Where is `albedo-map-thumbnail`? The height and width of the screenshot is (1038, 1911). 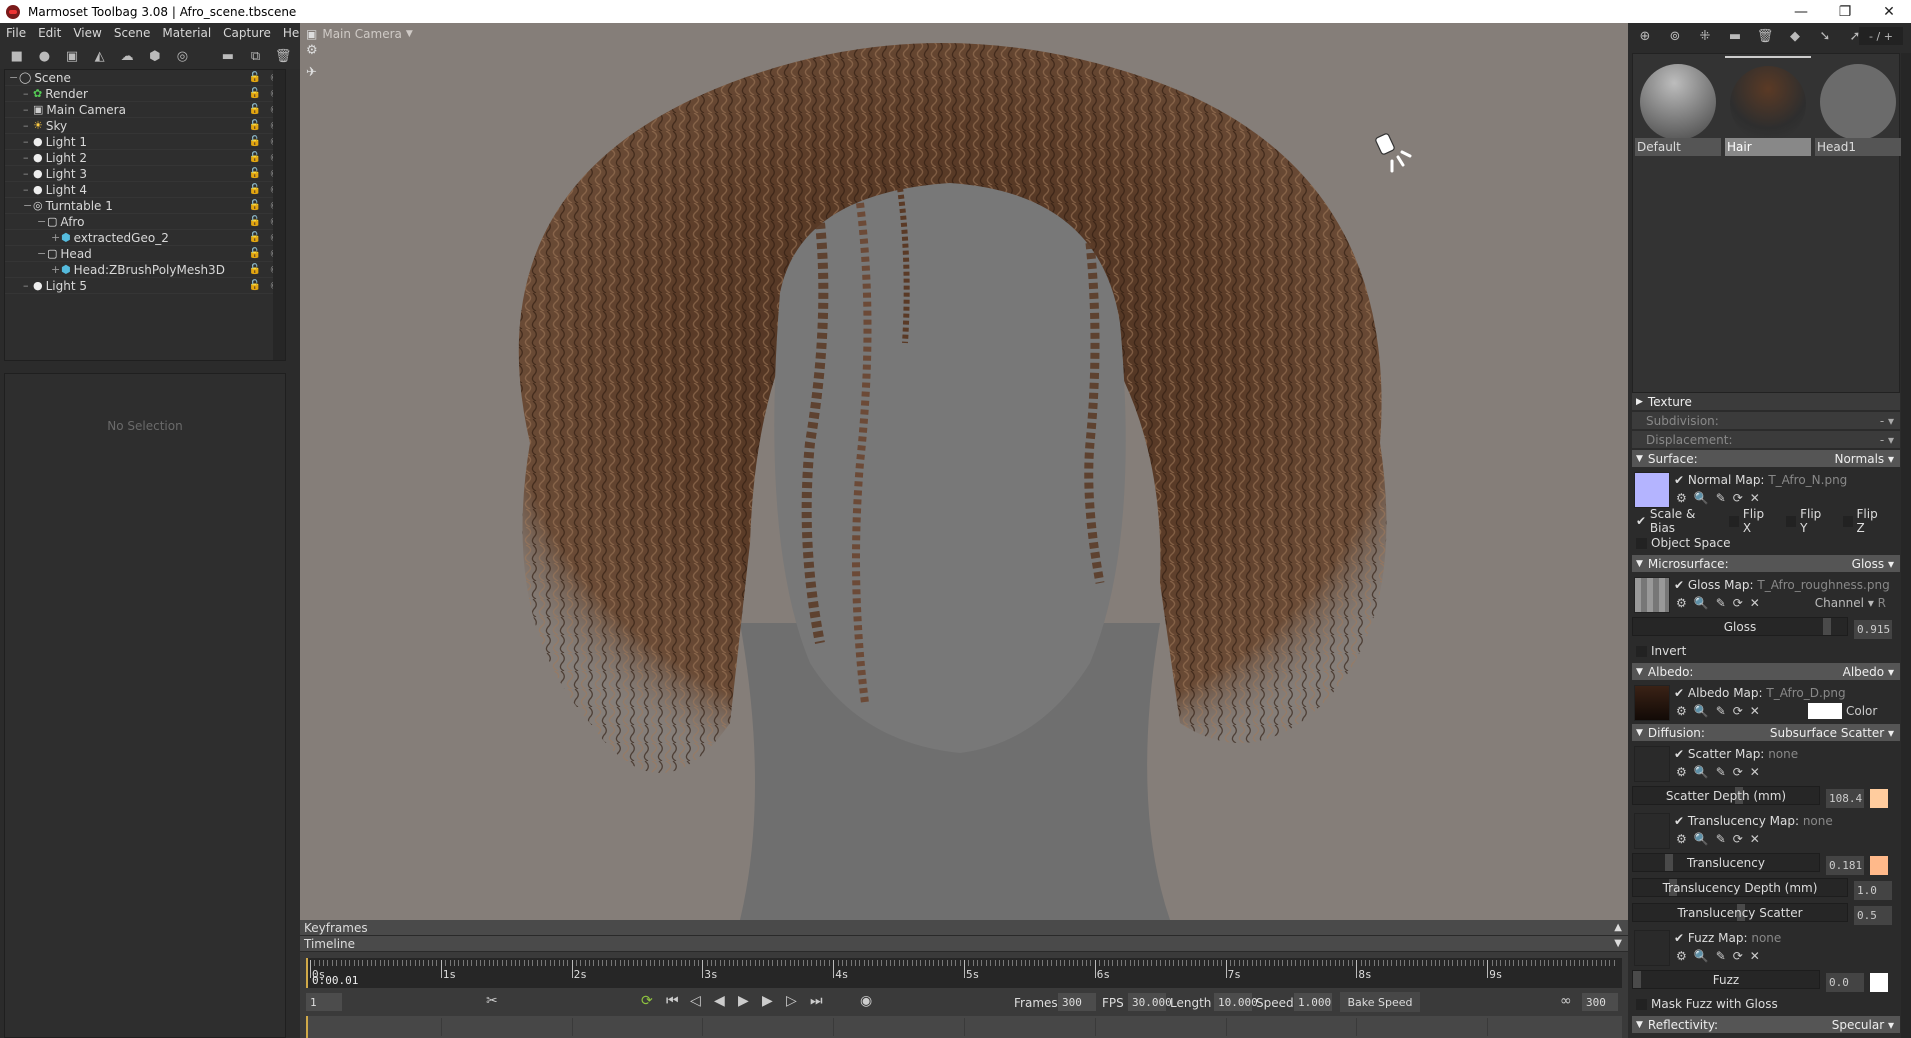
albedo-map-thumbnail is located at coordinates (1652, 703).